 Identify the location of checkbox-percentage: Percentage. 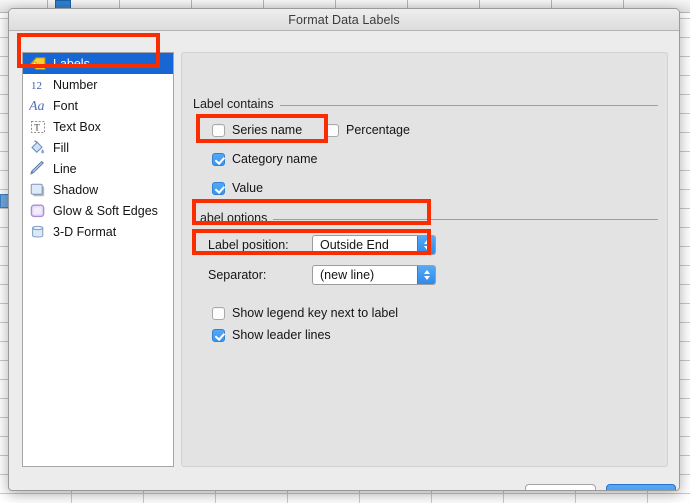
(368, 130).